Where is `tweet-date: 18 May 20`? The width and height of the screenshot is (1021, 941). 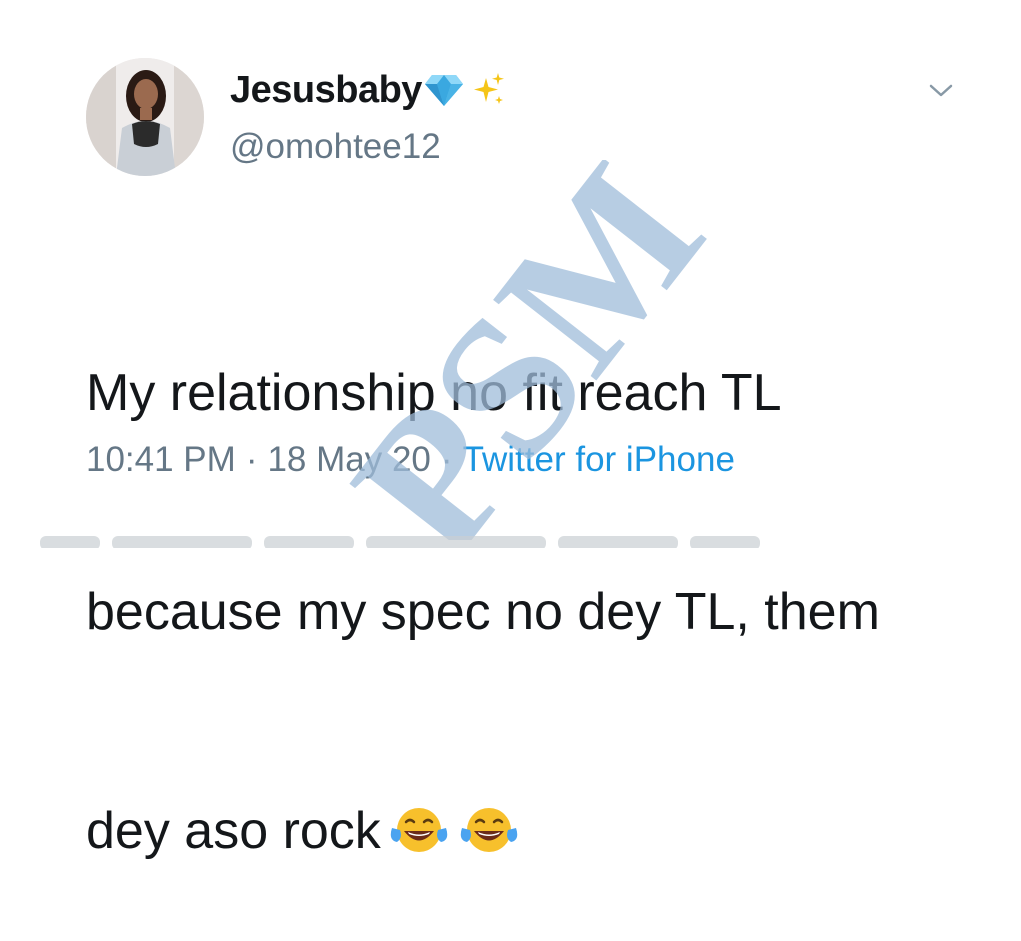
tweet-date: 18 May 20 is located at coordinates (348, 460).